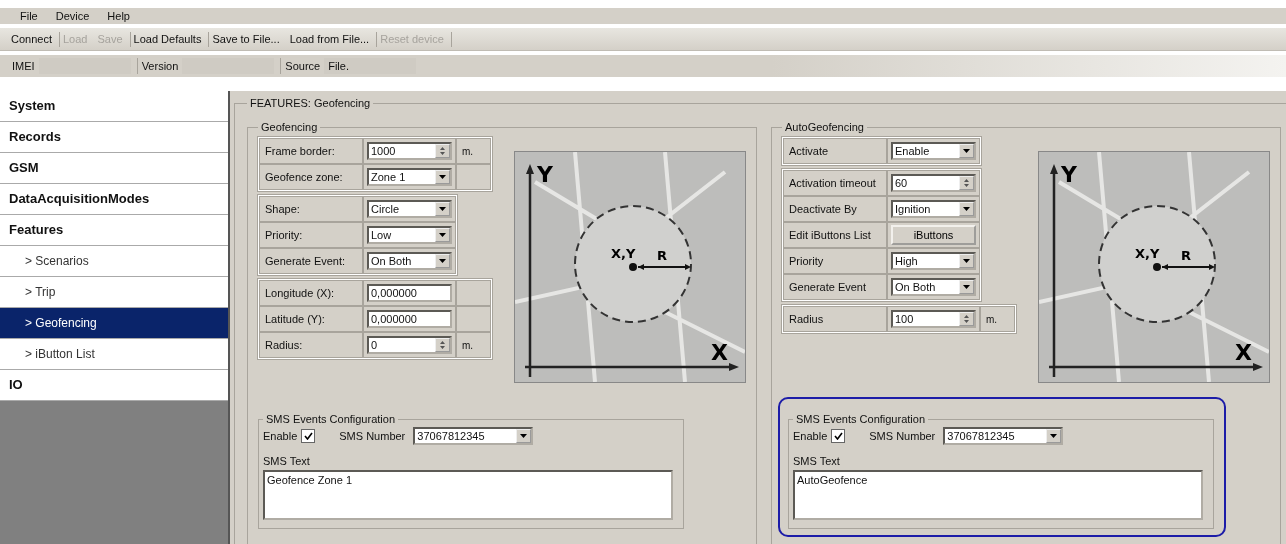 The image size is (1286, 544). What do you see at coordinates (114, 168) in the screenshot?
I see `sidebar-item: GSM` at bounding box center [114, 168].